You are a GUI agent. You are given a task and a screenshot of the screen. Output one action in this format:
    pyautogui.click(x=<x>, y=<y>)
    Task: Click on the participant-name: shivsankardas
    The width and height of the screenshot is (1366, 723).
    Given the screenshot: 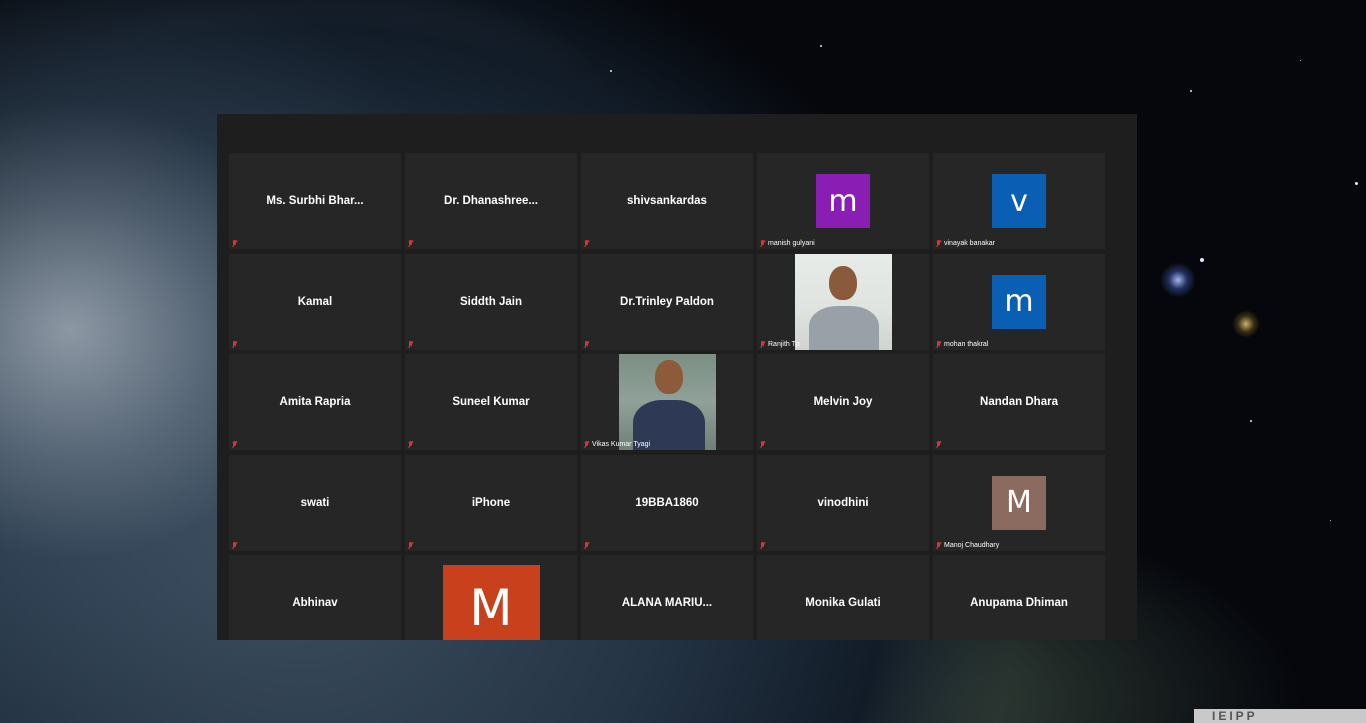 What is the action you would take?
    pyautogui.click(x=667, y=201)
    